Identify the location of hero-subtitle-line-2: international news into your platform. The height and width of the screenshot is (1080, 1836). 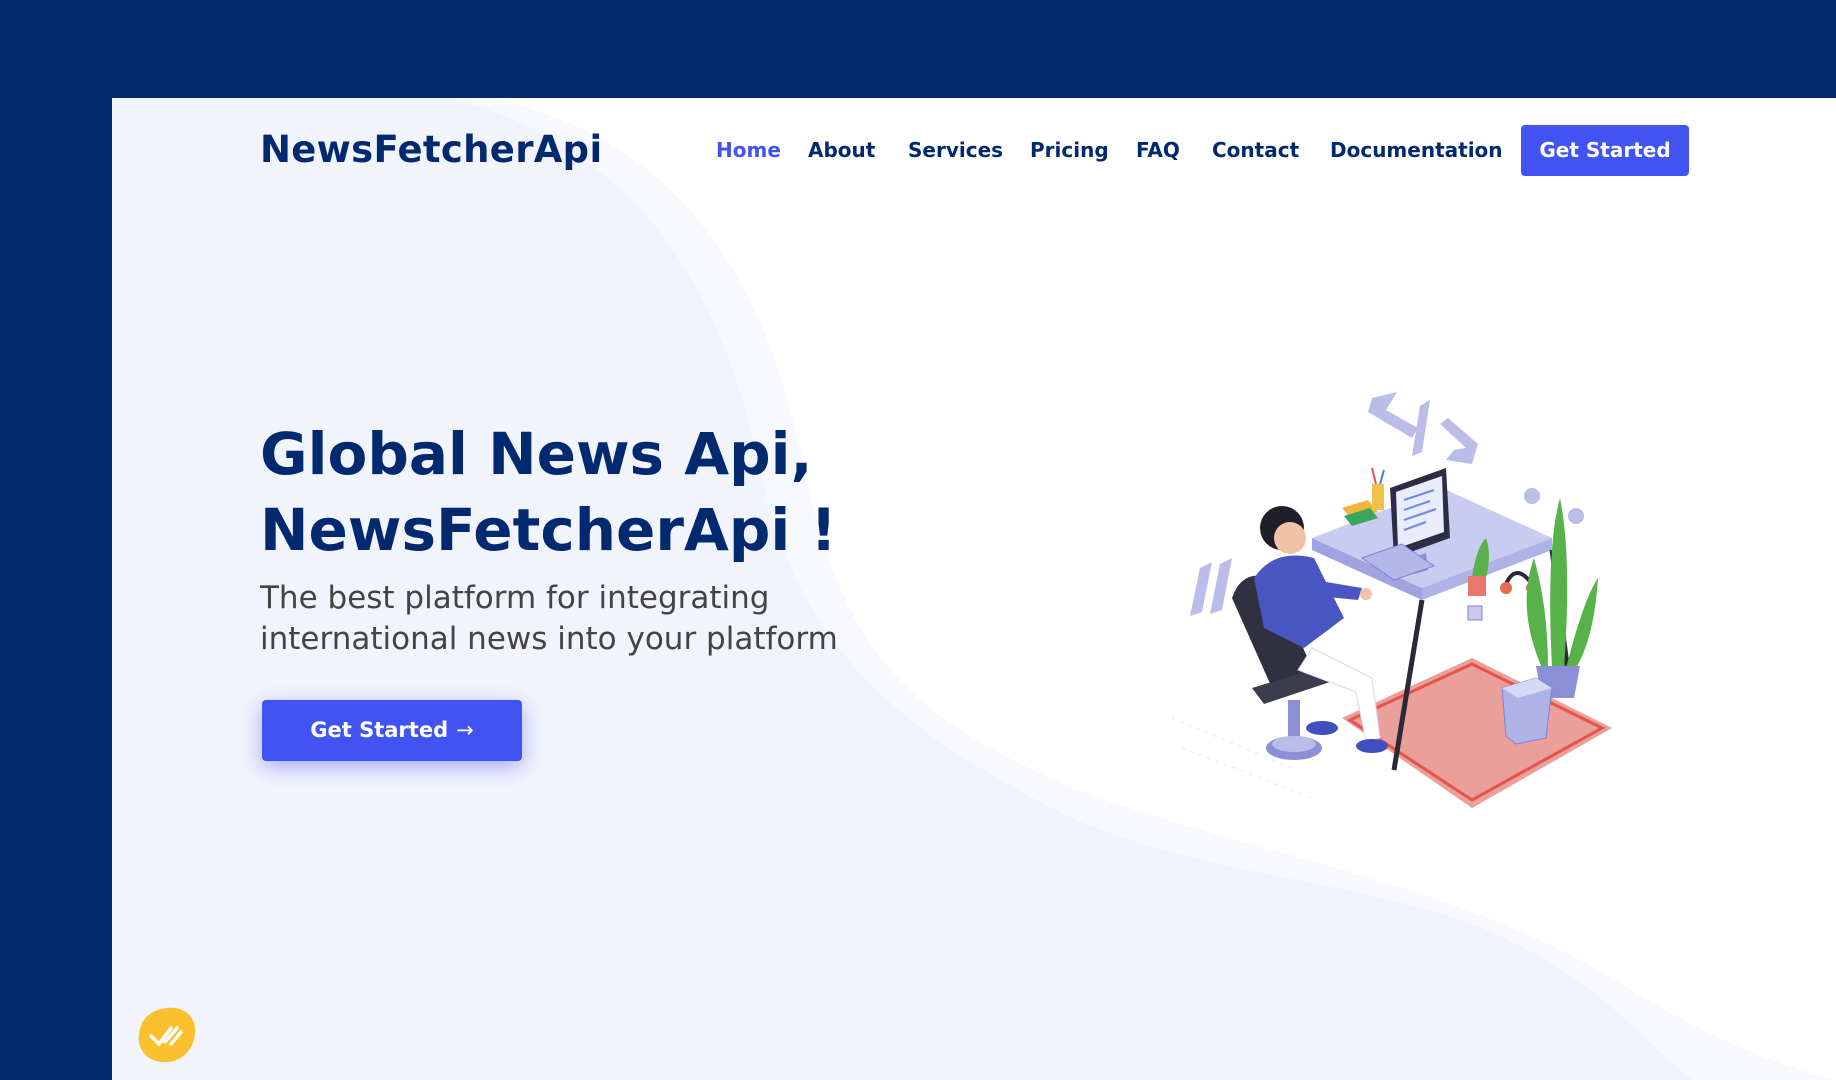
(549, 639).